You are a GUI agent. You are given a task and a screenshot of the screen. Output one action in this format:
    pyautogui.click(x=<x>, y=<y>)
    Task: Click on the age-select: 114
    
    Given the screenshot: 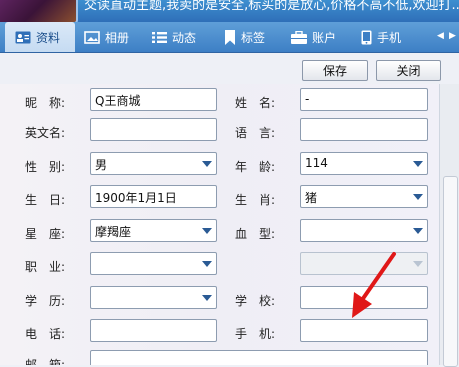 What is the action you would take?
    pyautogui.click(x=364, y=163)
    